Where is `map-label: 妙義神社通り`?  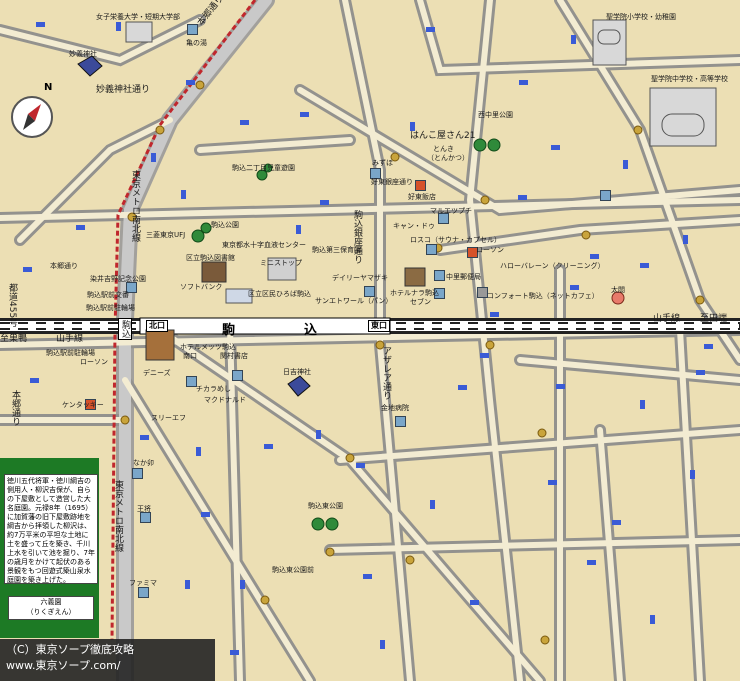
map-label: 妙義神社通り is located at coordinates (123, 90).